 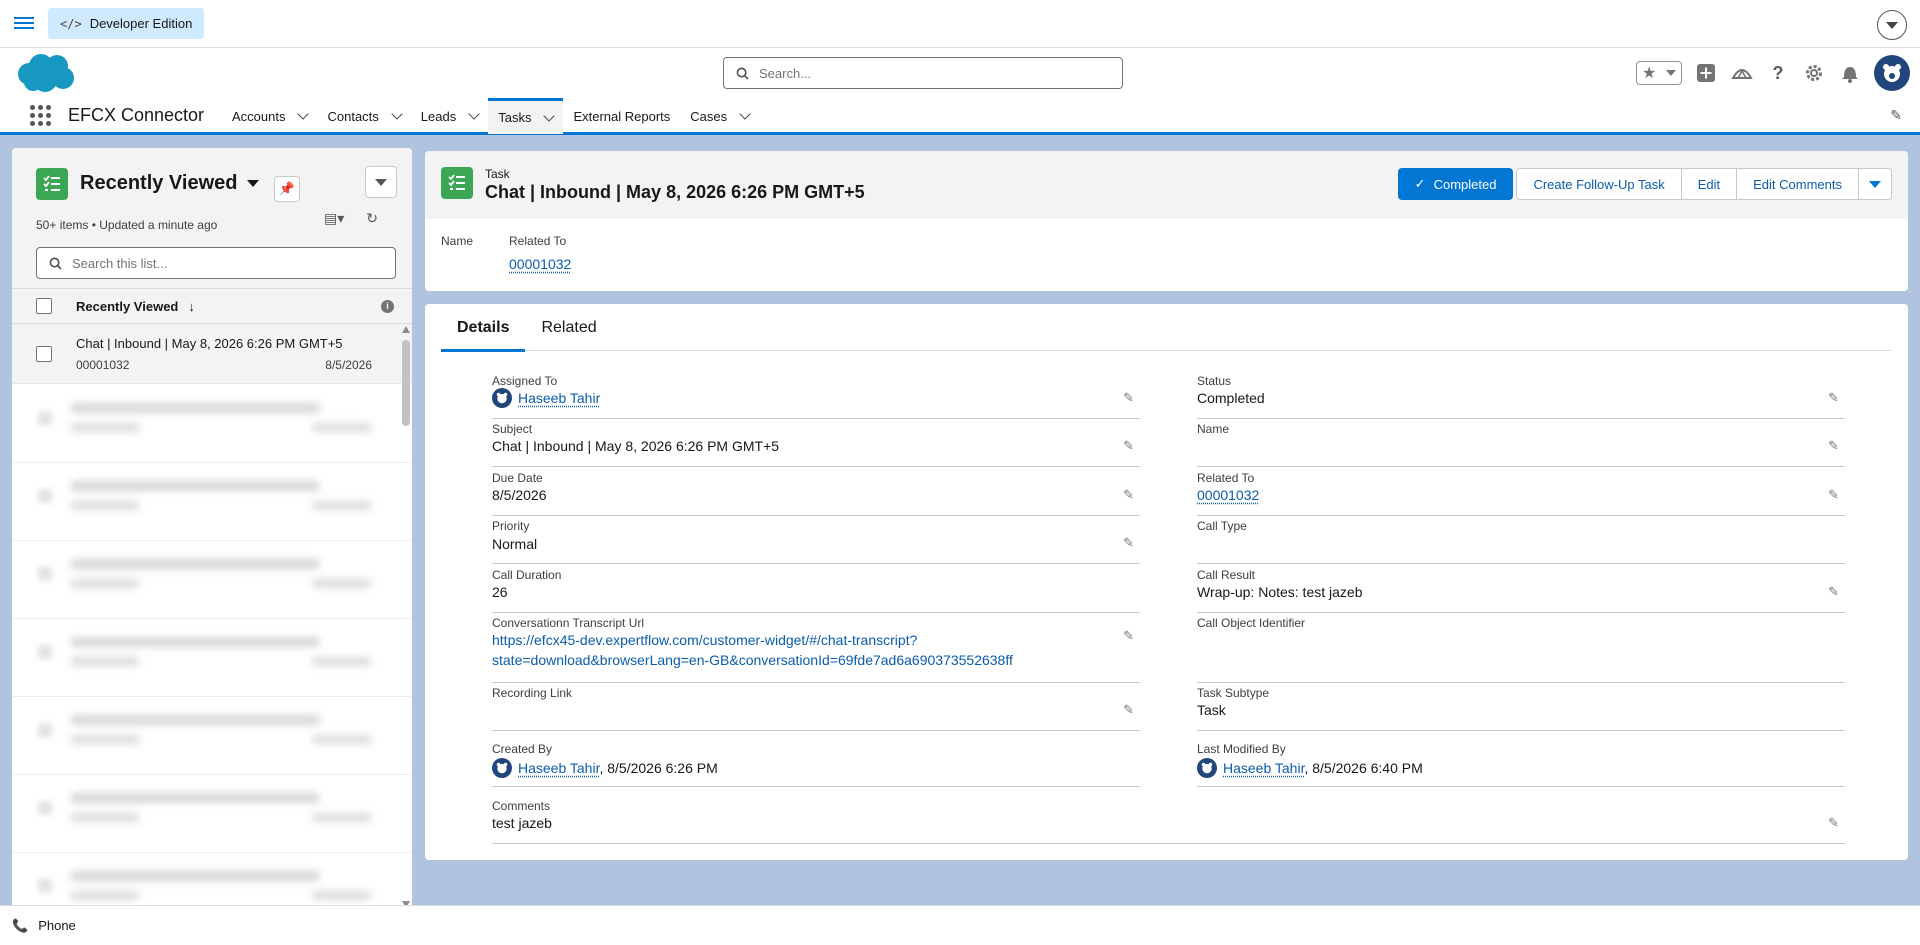 What do you see at coordinates (719, 116) in the screenshot?
I see `nav-tab-cases: Cases` at bounding box center [719, 116].